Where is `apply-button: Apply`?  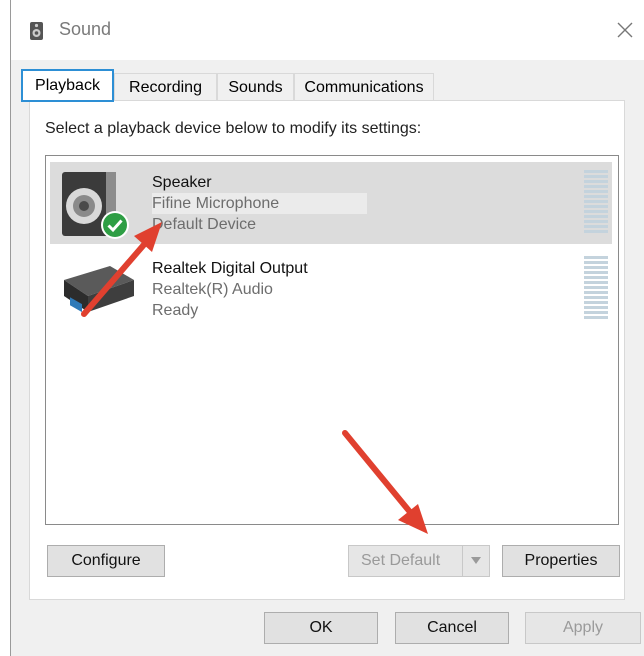
apply-button: Apply is located at coordinates (583, 628).